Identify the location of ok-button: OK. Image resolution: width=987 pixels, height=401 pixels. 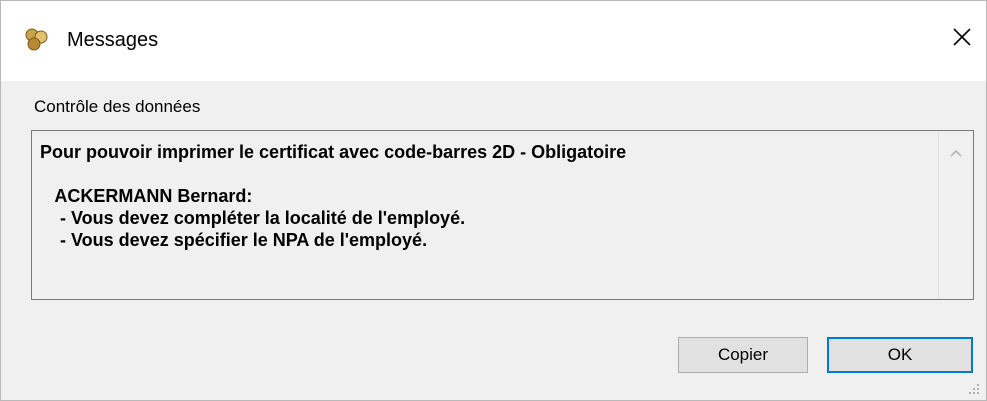
(900, 355).